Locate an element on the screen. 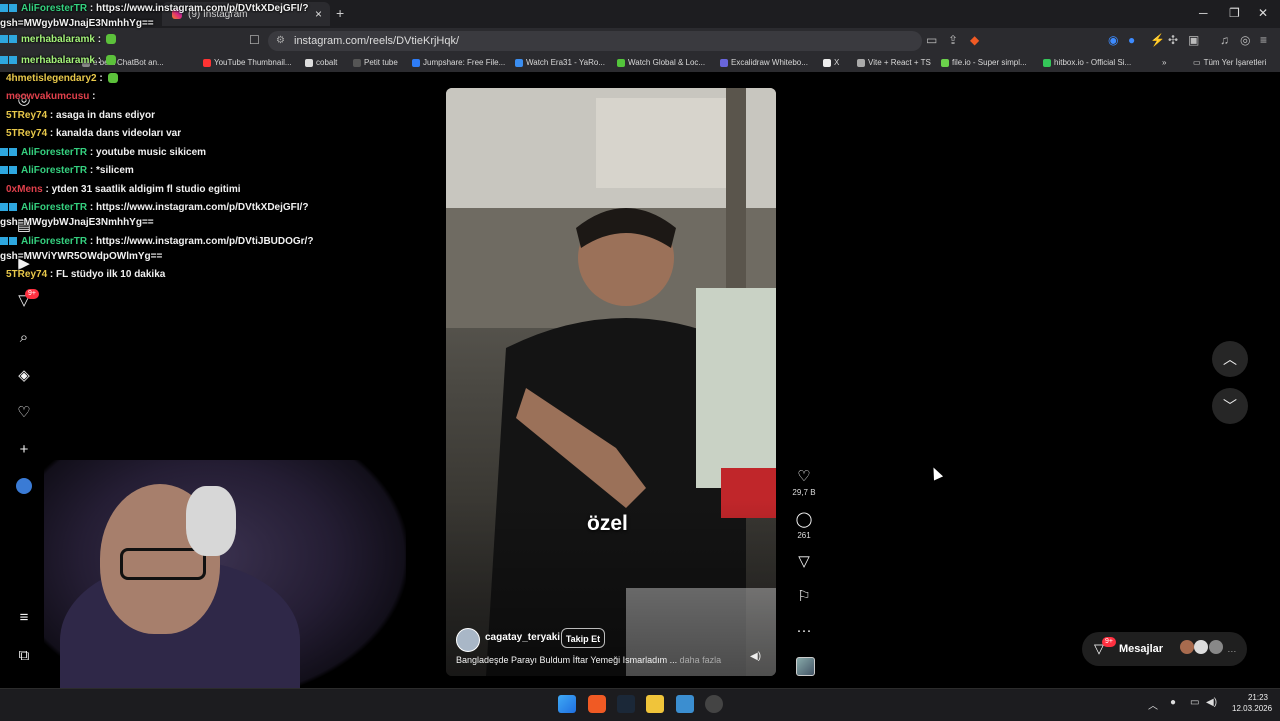 This screenshot has height=721, width=1280. system-clock: 21:23 12.03.2026 is located at coordinates (1252, 703).